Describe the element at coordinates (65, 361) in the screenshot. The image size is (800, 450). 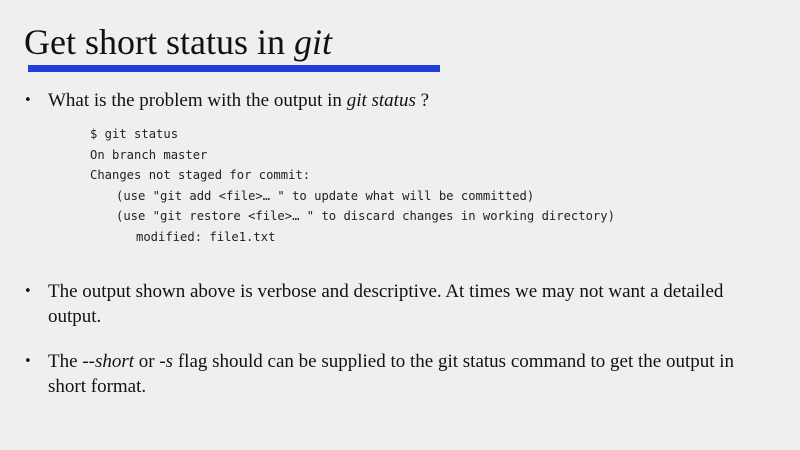
I see `bullet-text-part: The` at that location.